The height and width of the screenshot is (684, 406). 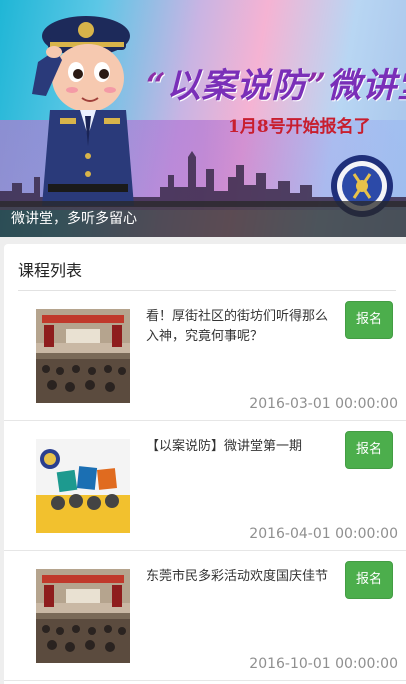 What do you see at coordinates (366, 86) in the screenshot?
I see `banner-title-suffix: 微讲堂` at bounding box center [366, 86].